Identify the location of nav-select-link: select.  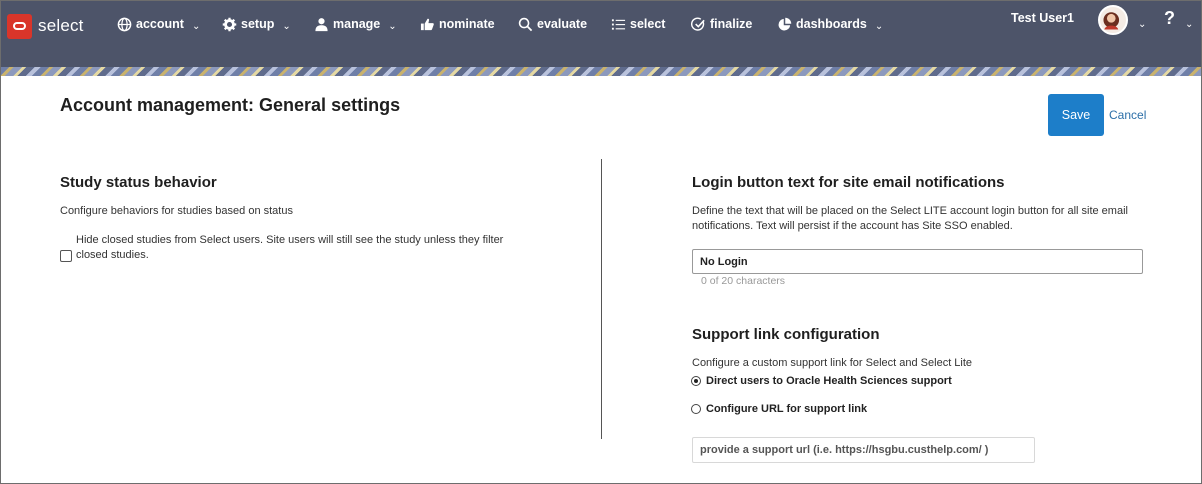
(637, 24).